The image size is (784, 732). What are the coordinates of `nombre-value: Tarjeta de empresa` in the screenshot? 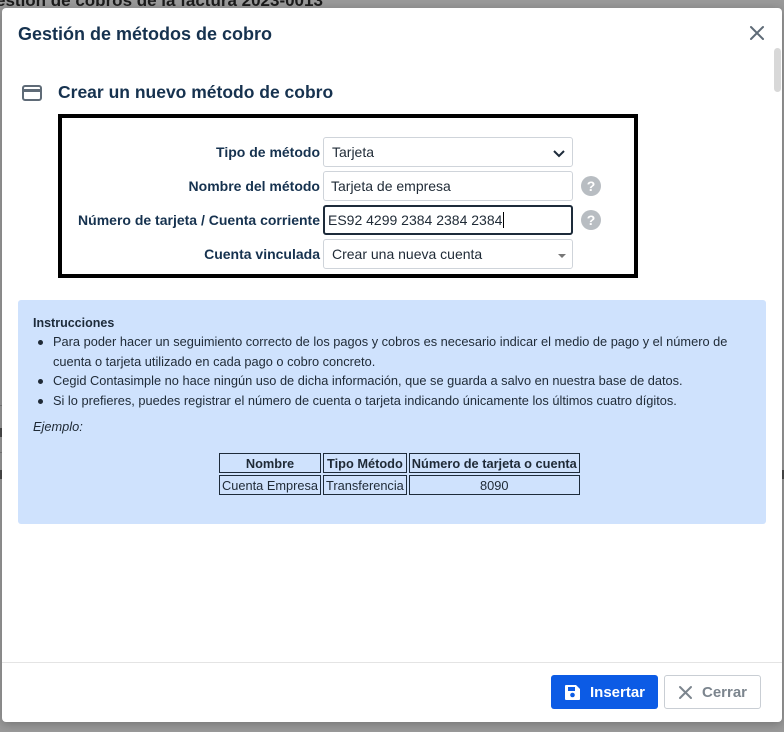 It's located at (391, 186).